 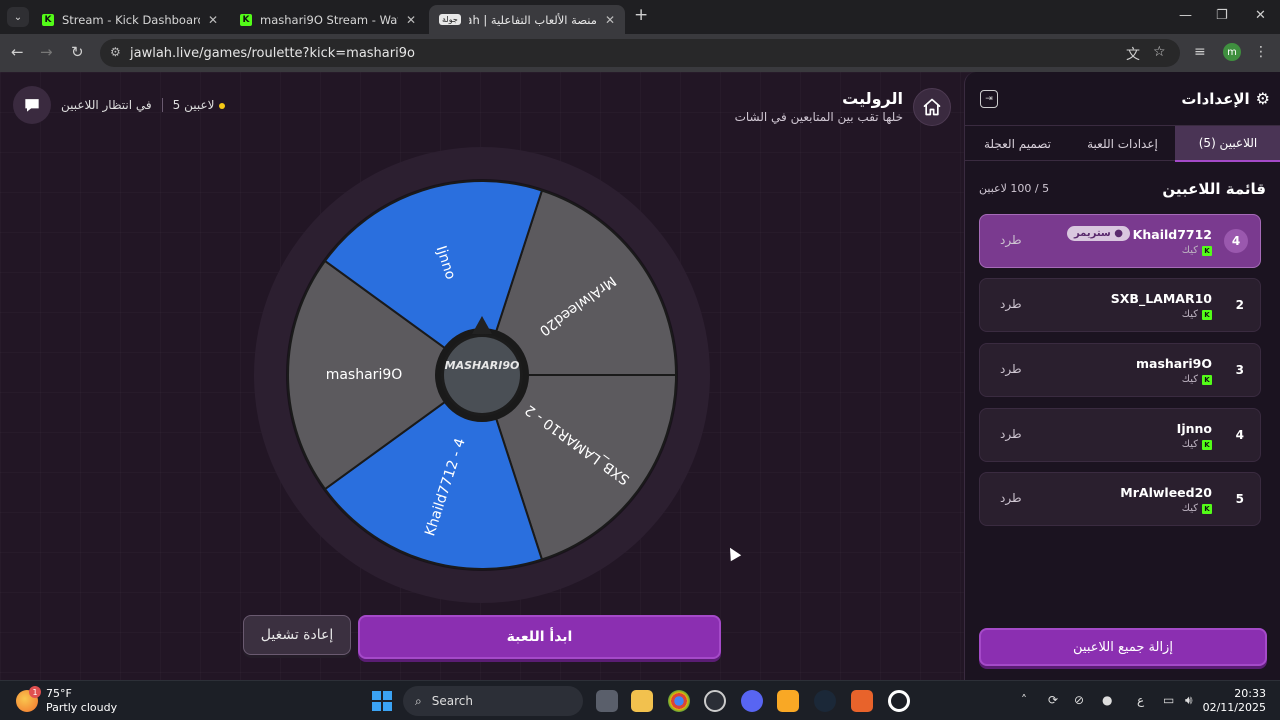 What do you see at coordinates (115, 52) in the screenshot?
I see `site-info-icon: ⚙` at bounding box center [115, 52].